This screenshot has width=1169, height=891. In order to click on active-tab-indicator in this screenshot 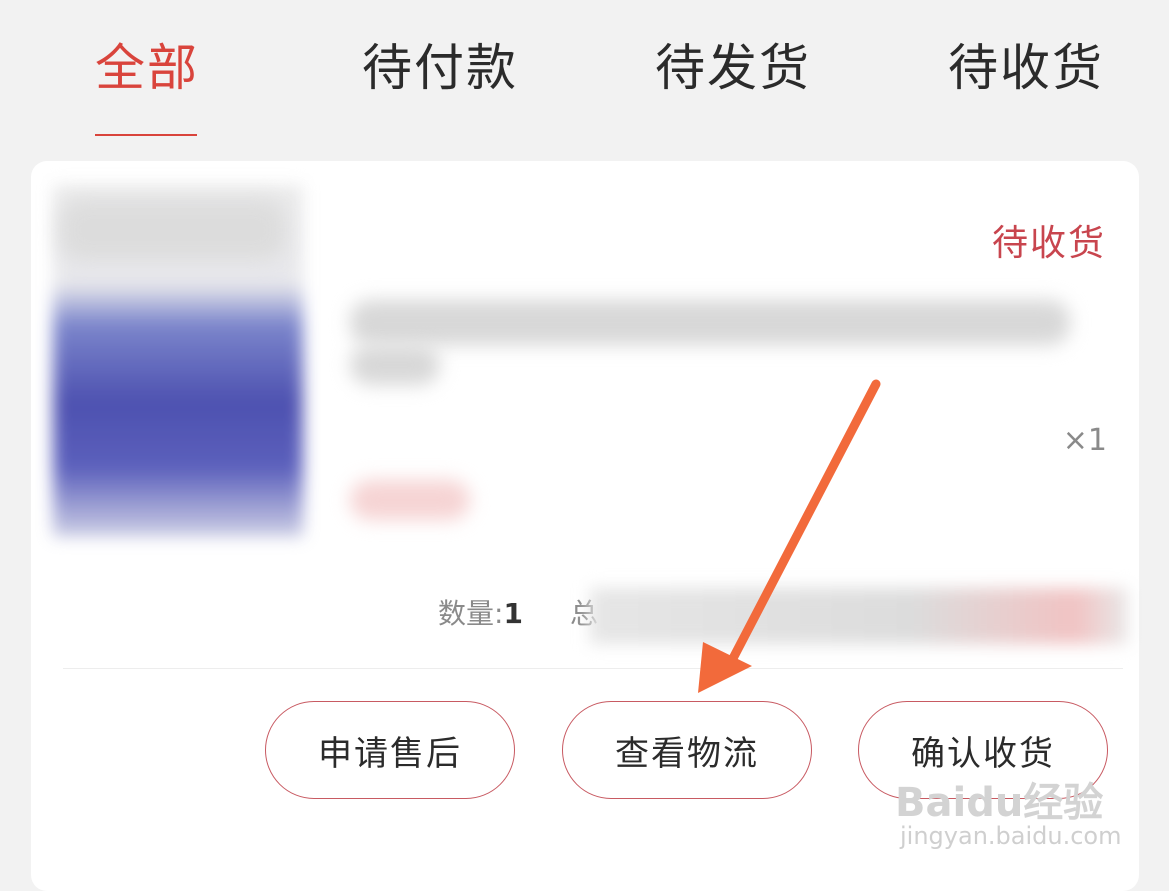, I will do `click(146, 135)`.